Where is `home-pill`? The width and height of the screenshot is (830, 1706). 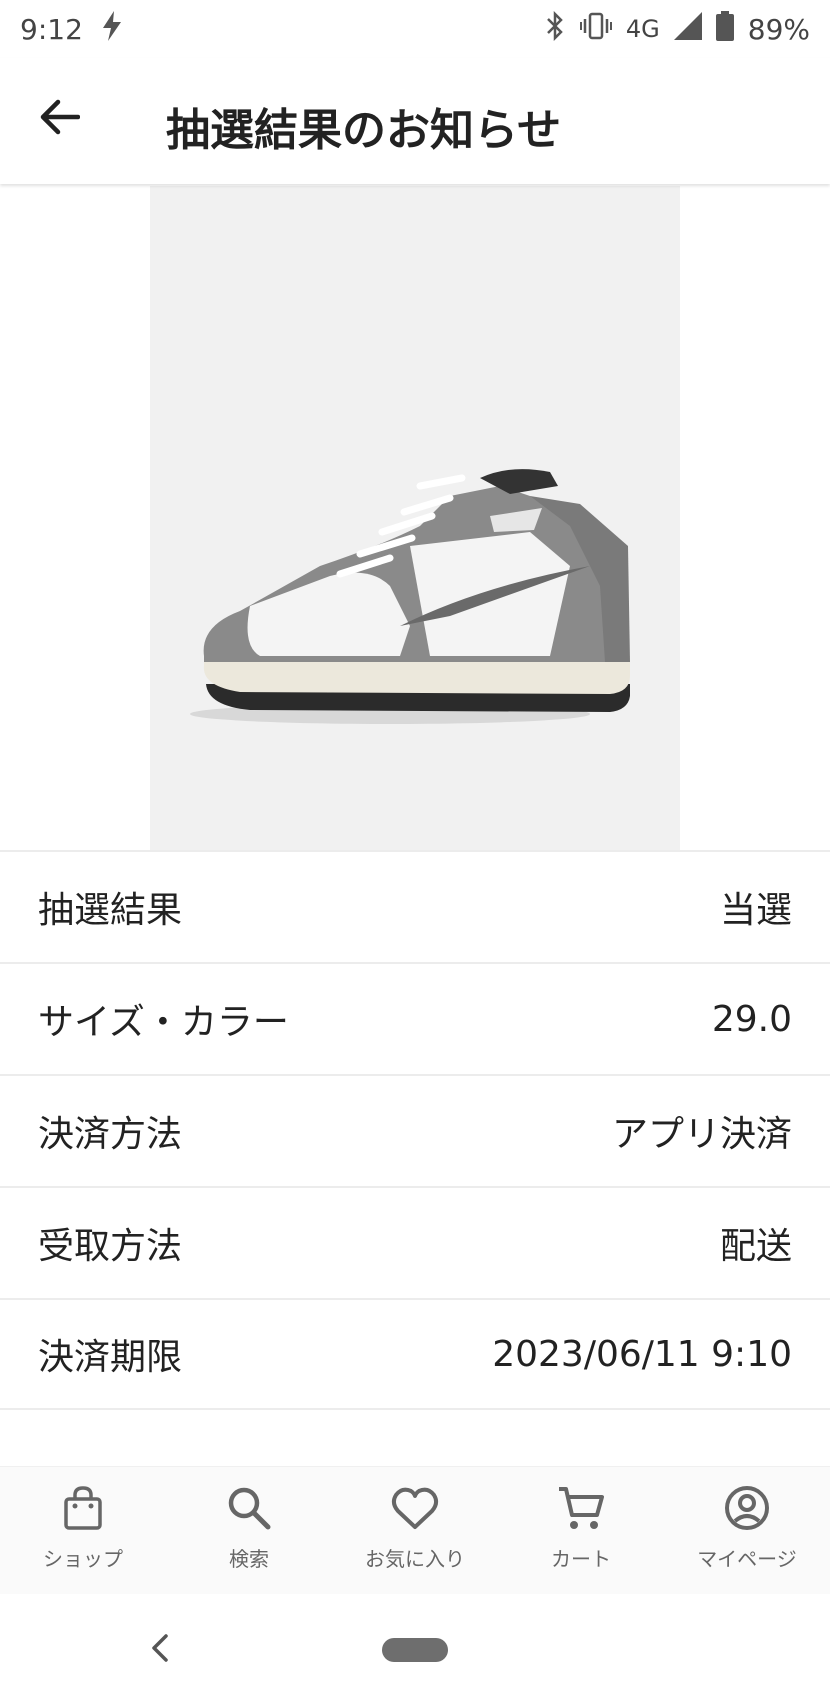
home-pill is located at coordinates (415, 1650).